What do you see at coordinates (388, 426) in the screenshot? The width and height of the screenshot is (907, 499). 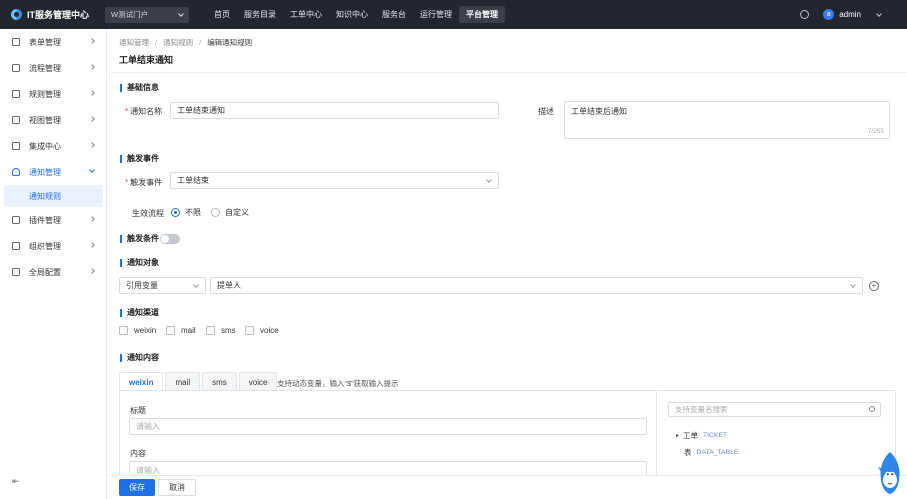 I see `content-title-input: 请输入` at bounding box center [388, 426].